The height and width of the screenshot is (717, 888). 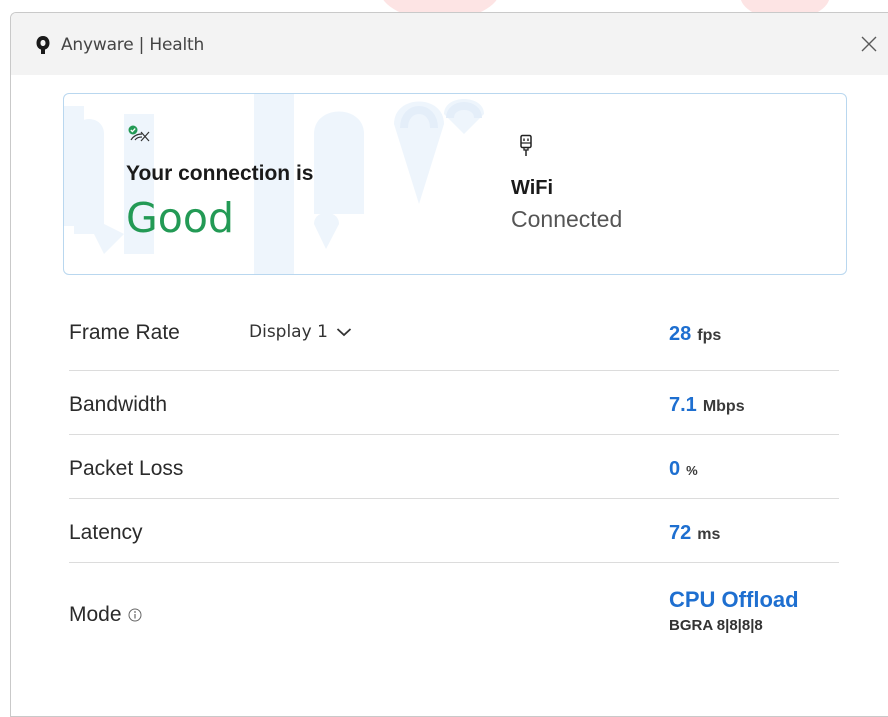 What do you see at coordinates (694, 533) in the screenshot?
I see `latency-value: 72 ms` at bounding box center [694, 533].